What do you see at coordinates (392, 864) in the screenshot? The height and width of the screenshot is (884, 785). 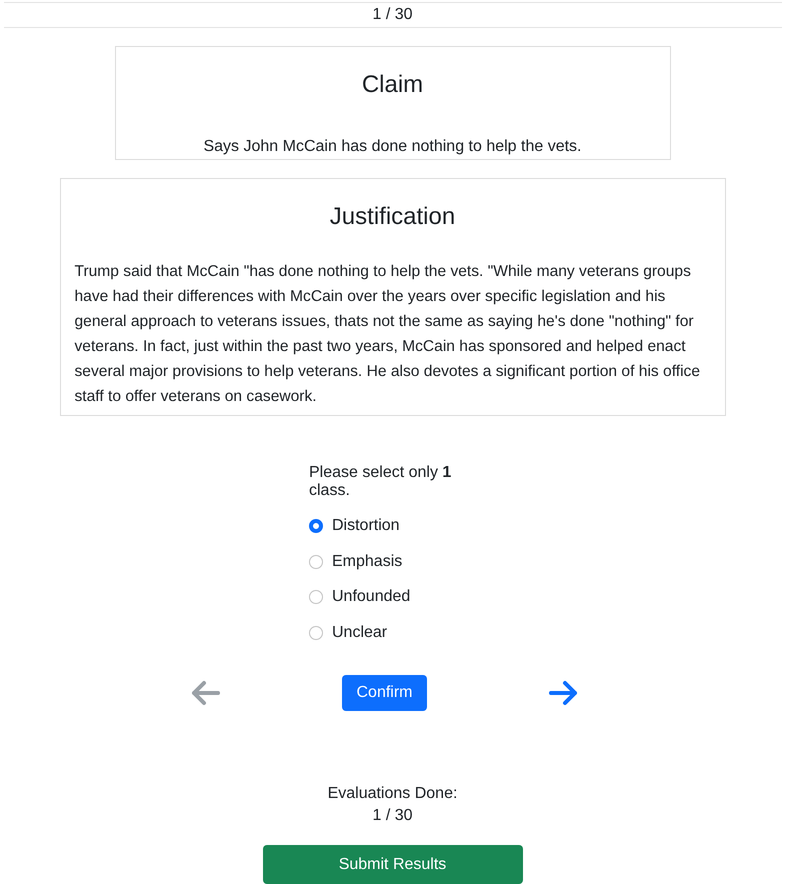 I see `submit-button: Submit Results` at bounding box center [392, 864].